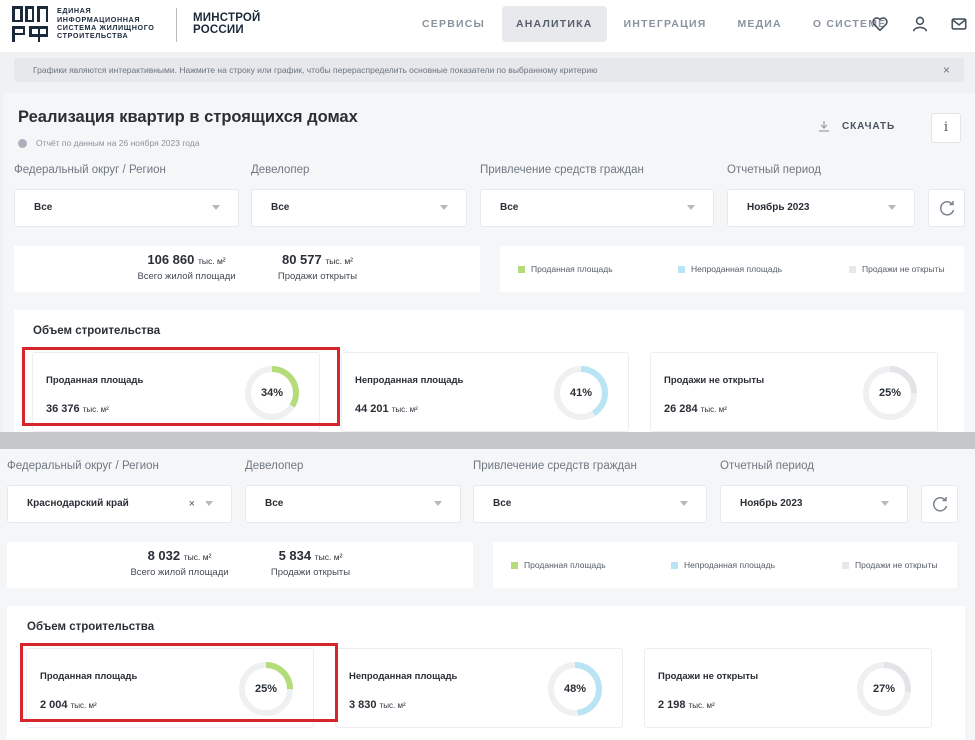  Describe the element at coordinates (959, 24) in the screenshot. I see `mail-icon` at that location.